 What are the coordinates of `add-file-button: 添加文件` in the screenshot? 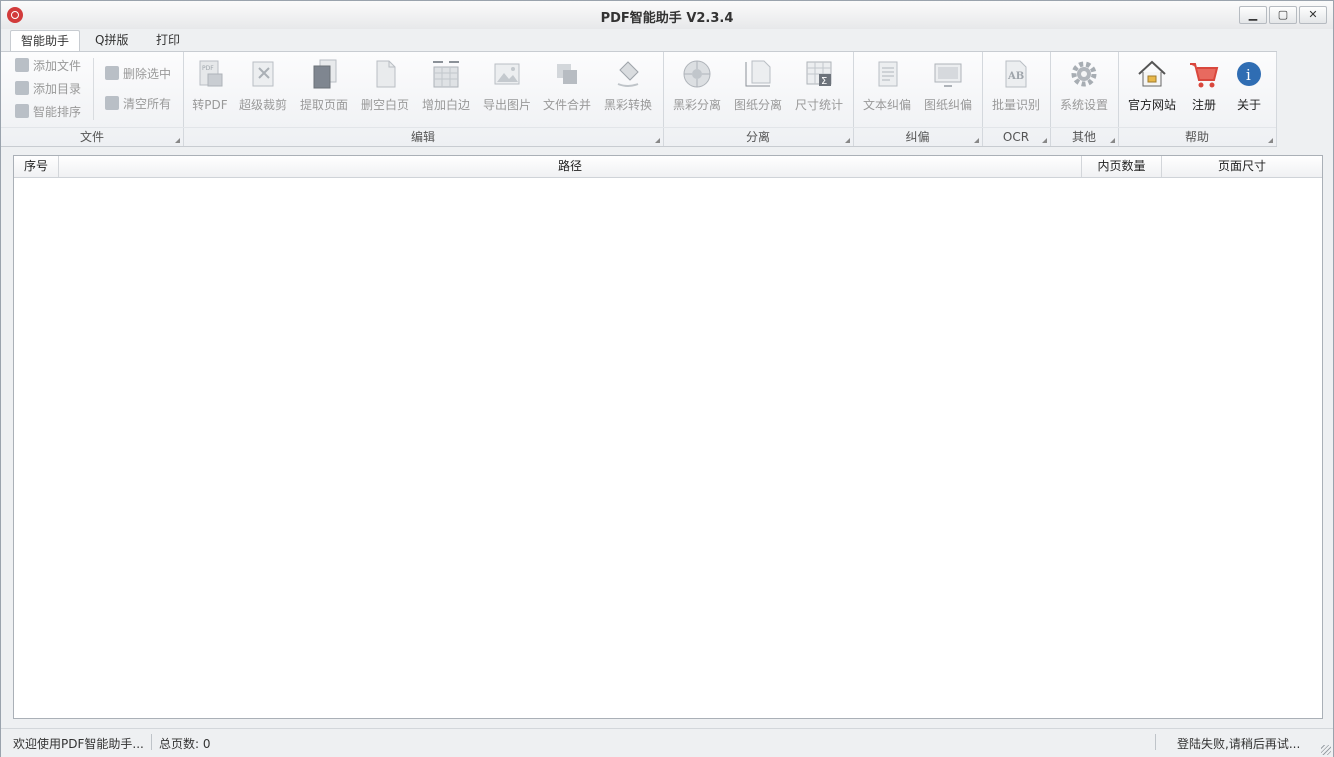 It's located at (48, 66).